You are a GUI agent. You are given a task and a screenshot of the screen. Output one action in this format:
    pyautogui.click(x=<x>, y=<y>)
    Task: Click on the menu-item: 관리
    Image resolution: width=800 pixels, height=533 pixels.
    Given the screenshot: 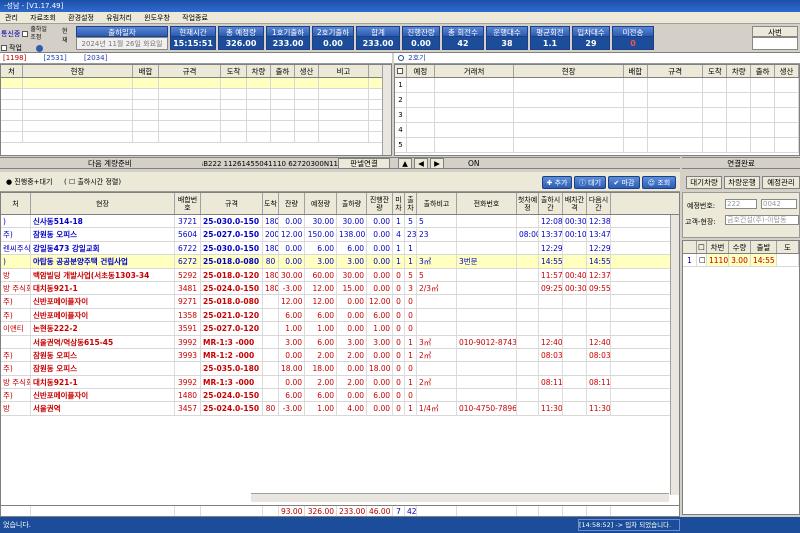 What is the action you would take?
    pyautogui.click(x=11, y=18)
    